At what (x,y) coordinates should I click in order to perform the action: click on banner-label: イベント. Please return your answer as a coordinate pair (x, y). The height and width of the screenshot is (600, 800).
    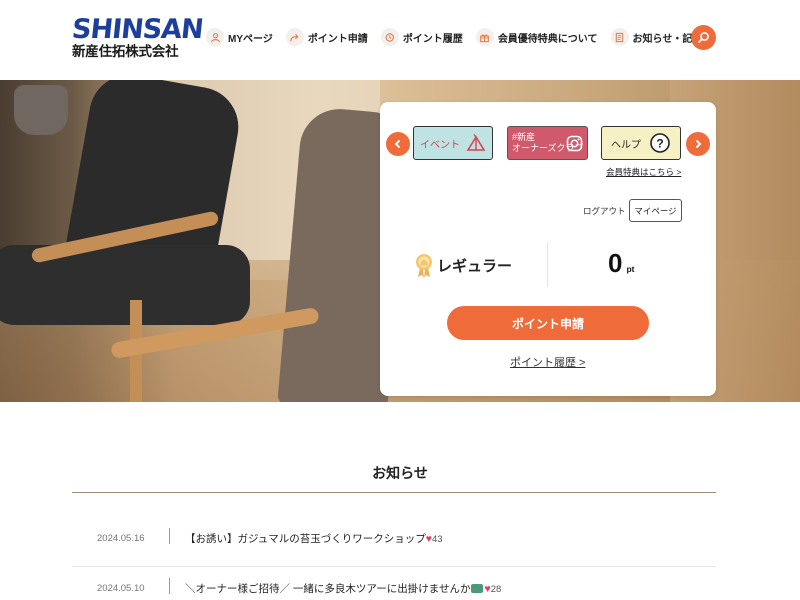
    Looking at the image, I should click on (440, 145).